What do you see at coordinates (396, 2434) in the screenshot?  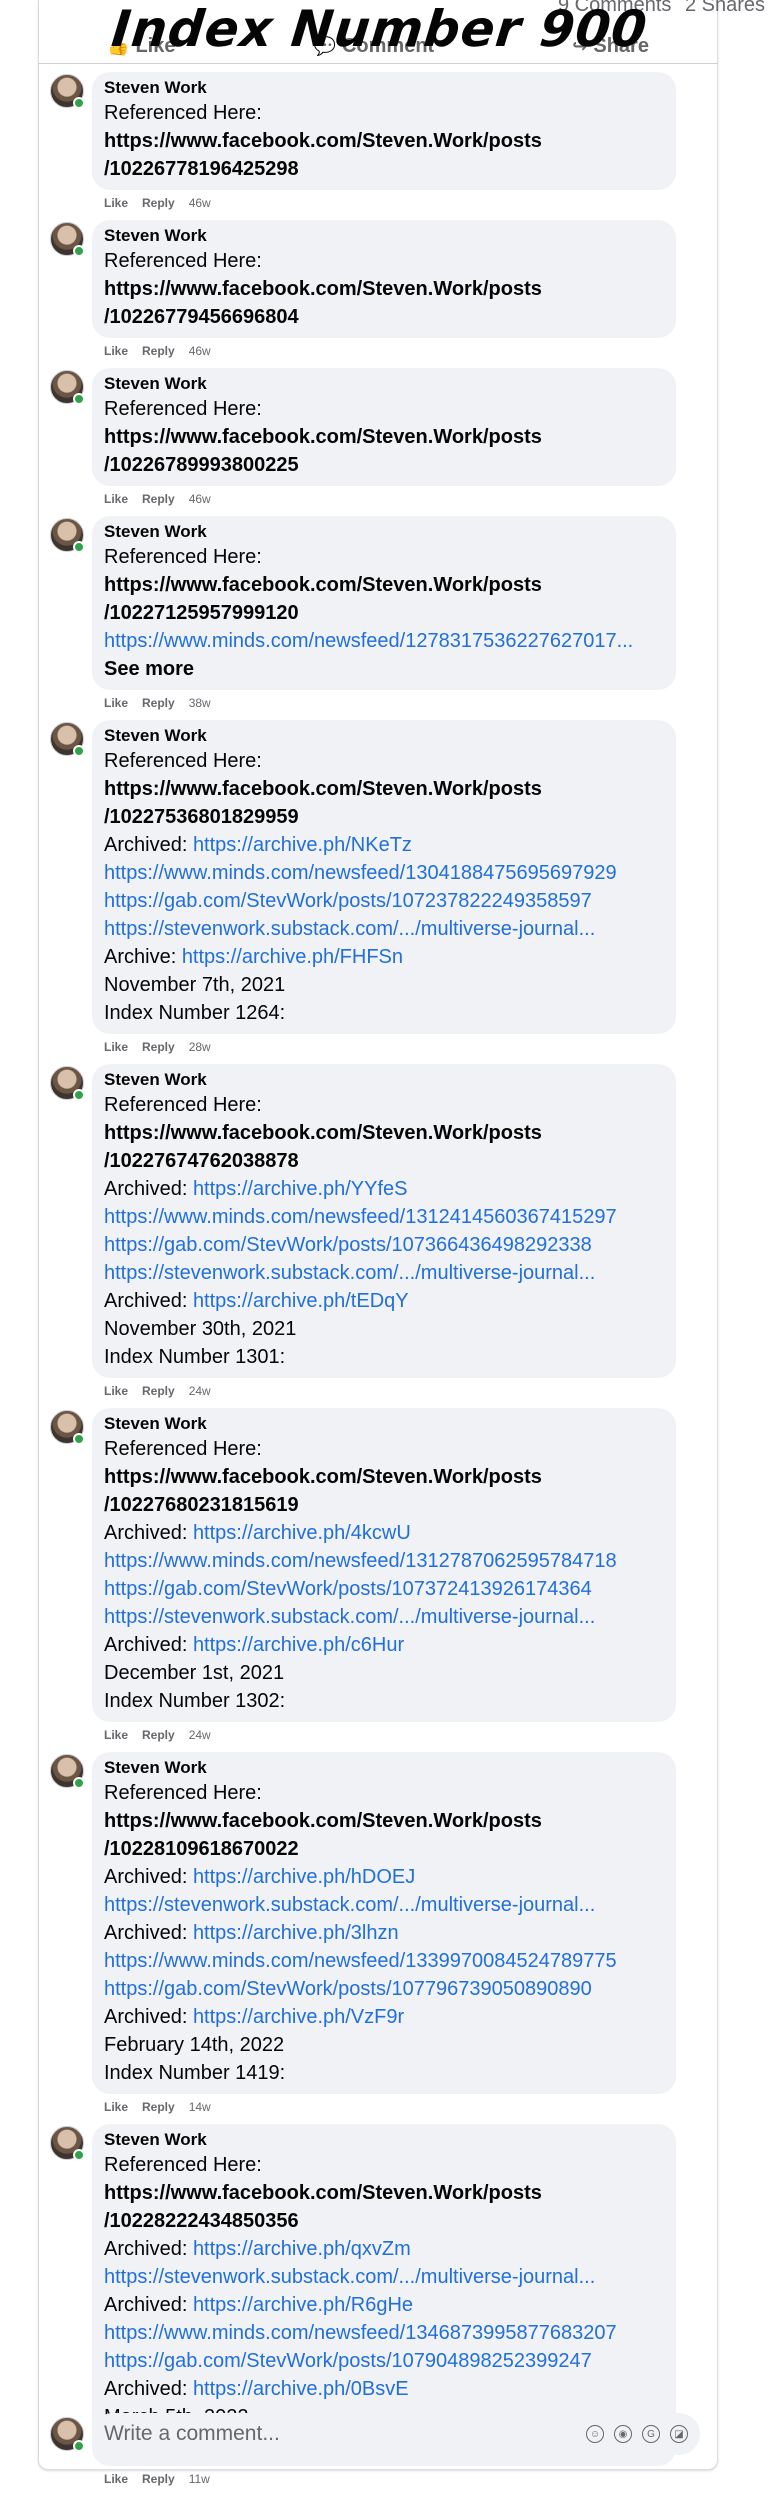 I see `comment-input: Write a comment... ☺ ◉ G ◪` at bounding box center [396, 2434].